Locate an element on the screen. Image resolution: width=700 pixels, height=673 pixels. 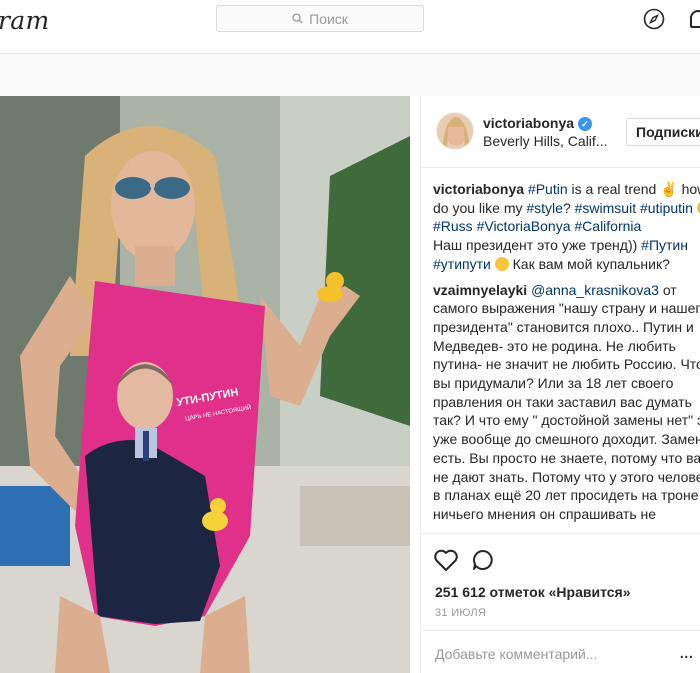
smile-emoji is located at coordinates (501, 263).